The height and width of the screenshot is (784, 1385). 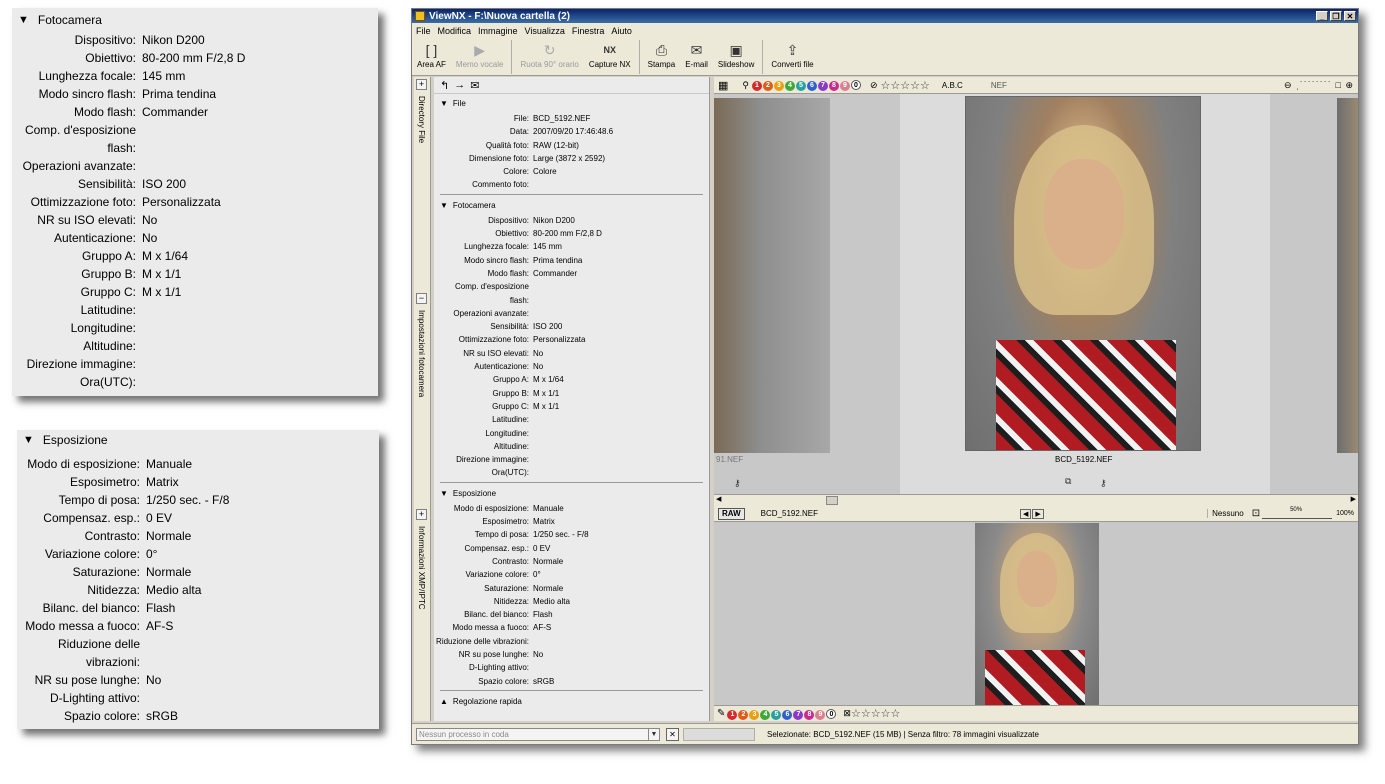 I want to click on regolazione-rapida-title: Regolazione rapida, so click(x=487, y=701).